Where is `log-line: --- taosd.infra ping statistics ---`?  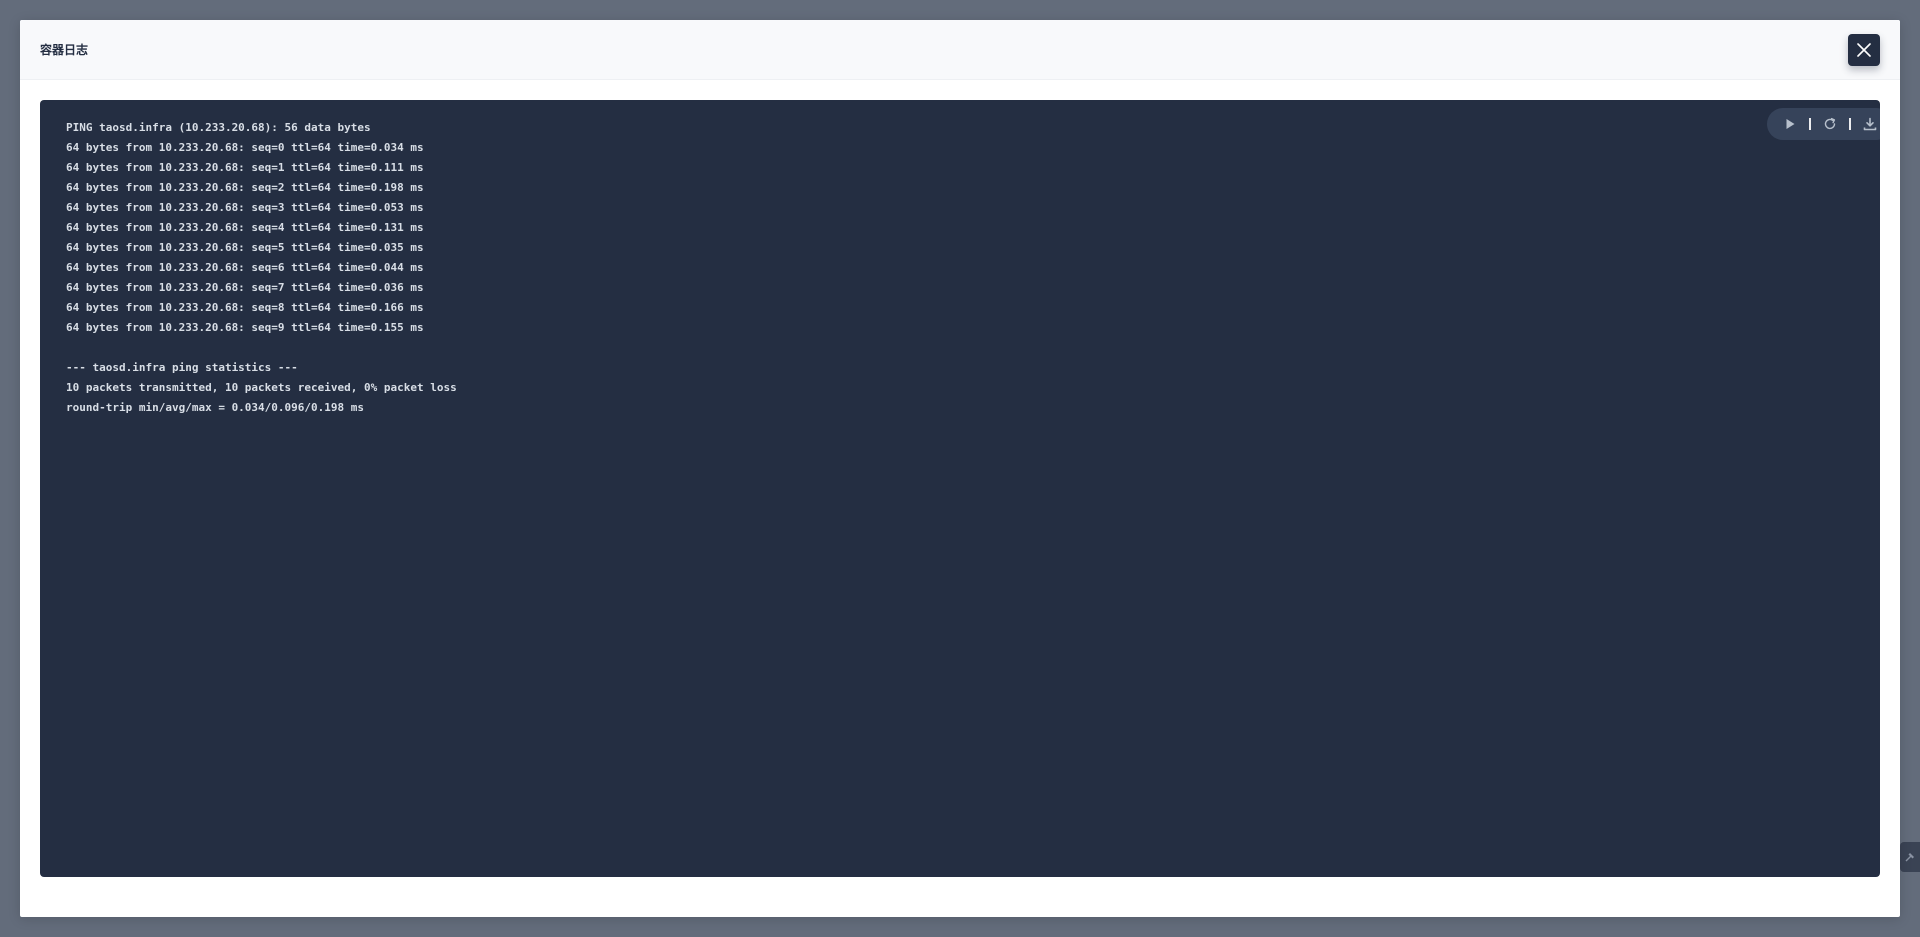
log-line: --- taosd.infra ping statistics --- is located at coordinates (182, 367).